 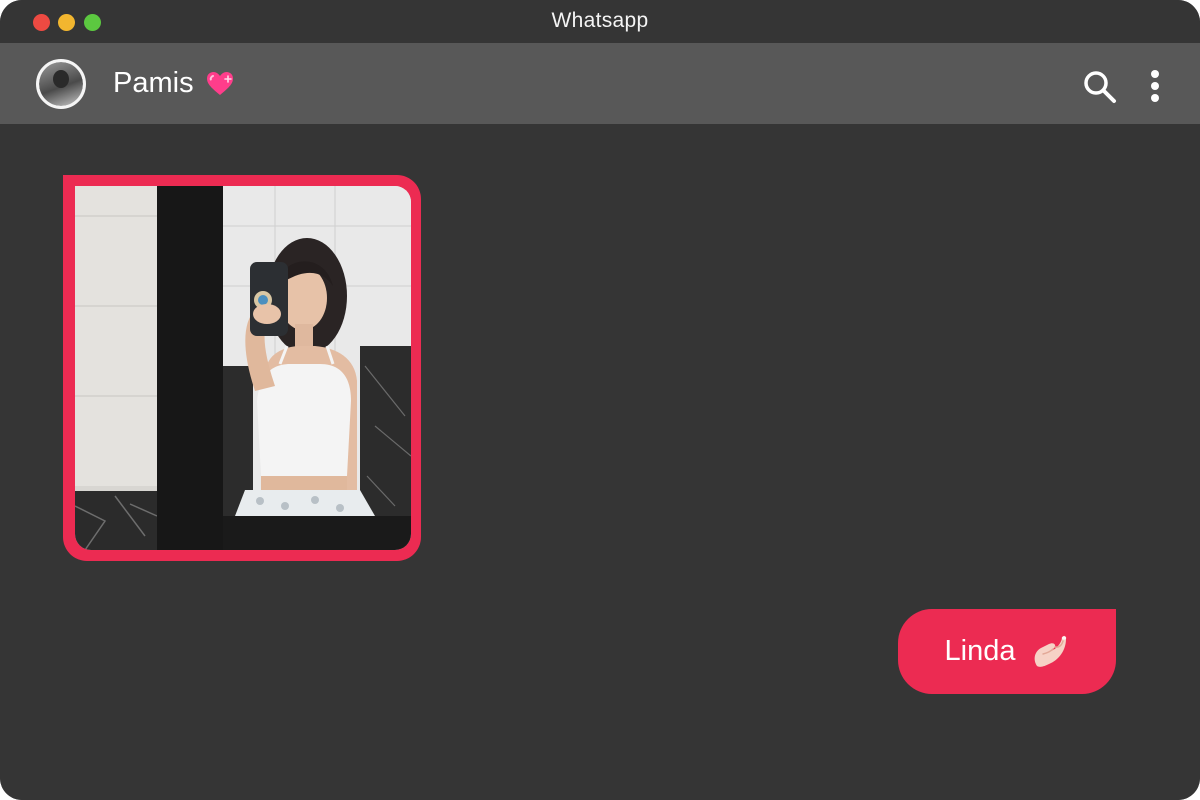 I want to click on avatar-image, so click(x=61, y=84).